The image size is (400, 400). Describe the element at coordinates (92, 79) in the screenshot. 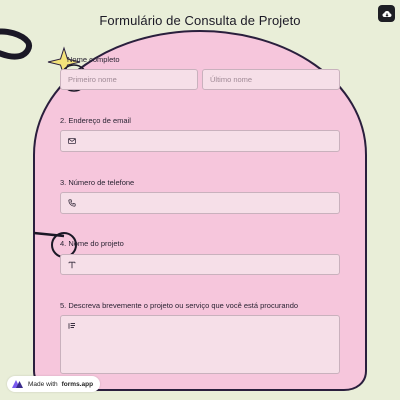

I see `first-name-placeholder: Primeiro nome` at that location.